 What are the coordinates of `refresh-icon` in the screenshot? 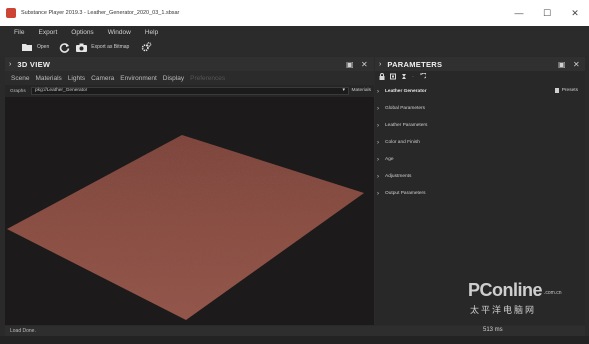 It's located at (64, 47).